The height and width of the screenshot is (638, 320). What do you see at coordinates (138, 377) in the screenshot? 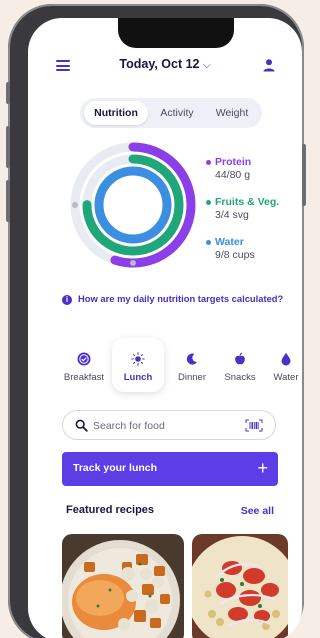
I see `meal-label: Lunch` at bounding box center [138, 377].